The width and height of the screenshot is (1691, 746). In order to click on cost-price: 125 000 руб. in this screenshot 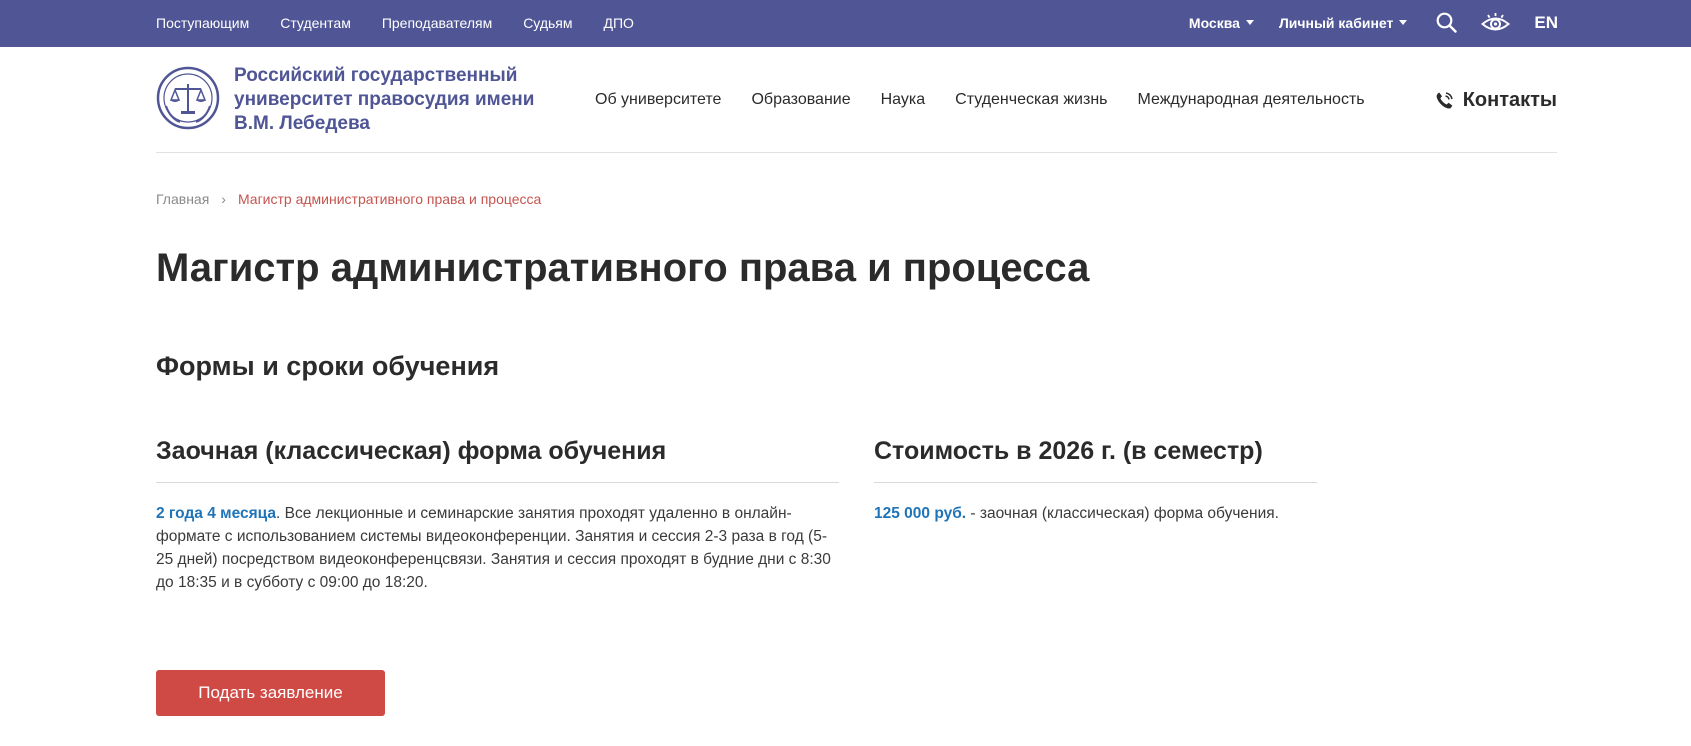, I will do `click(920, 513)`.